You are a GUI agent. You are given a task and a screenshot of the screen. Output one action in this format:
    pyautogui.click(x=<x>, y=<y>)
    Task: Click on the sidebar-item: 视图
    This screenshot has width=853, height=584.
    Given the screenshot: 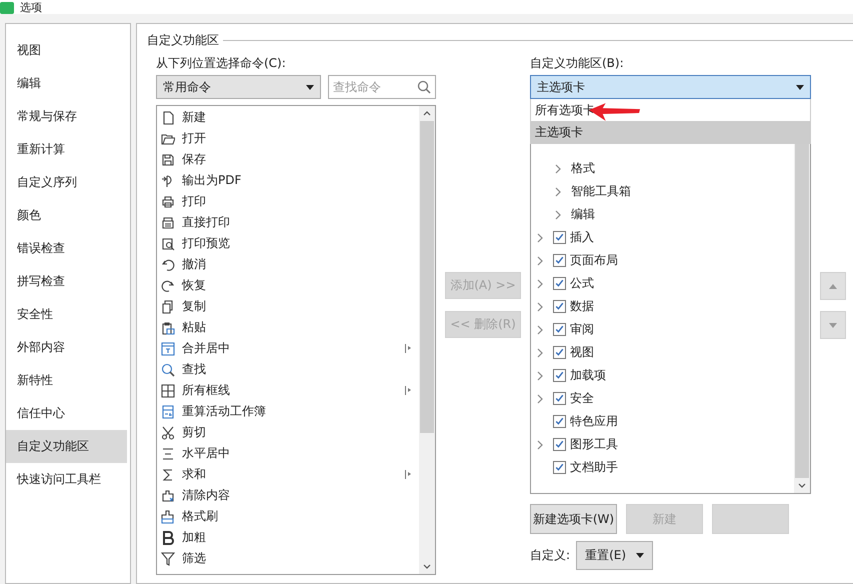 What is the action you would take?
    pyautogui.click(x=66, y=50)
    